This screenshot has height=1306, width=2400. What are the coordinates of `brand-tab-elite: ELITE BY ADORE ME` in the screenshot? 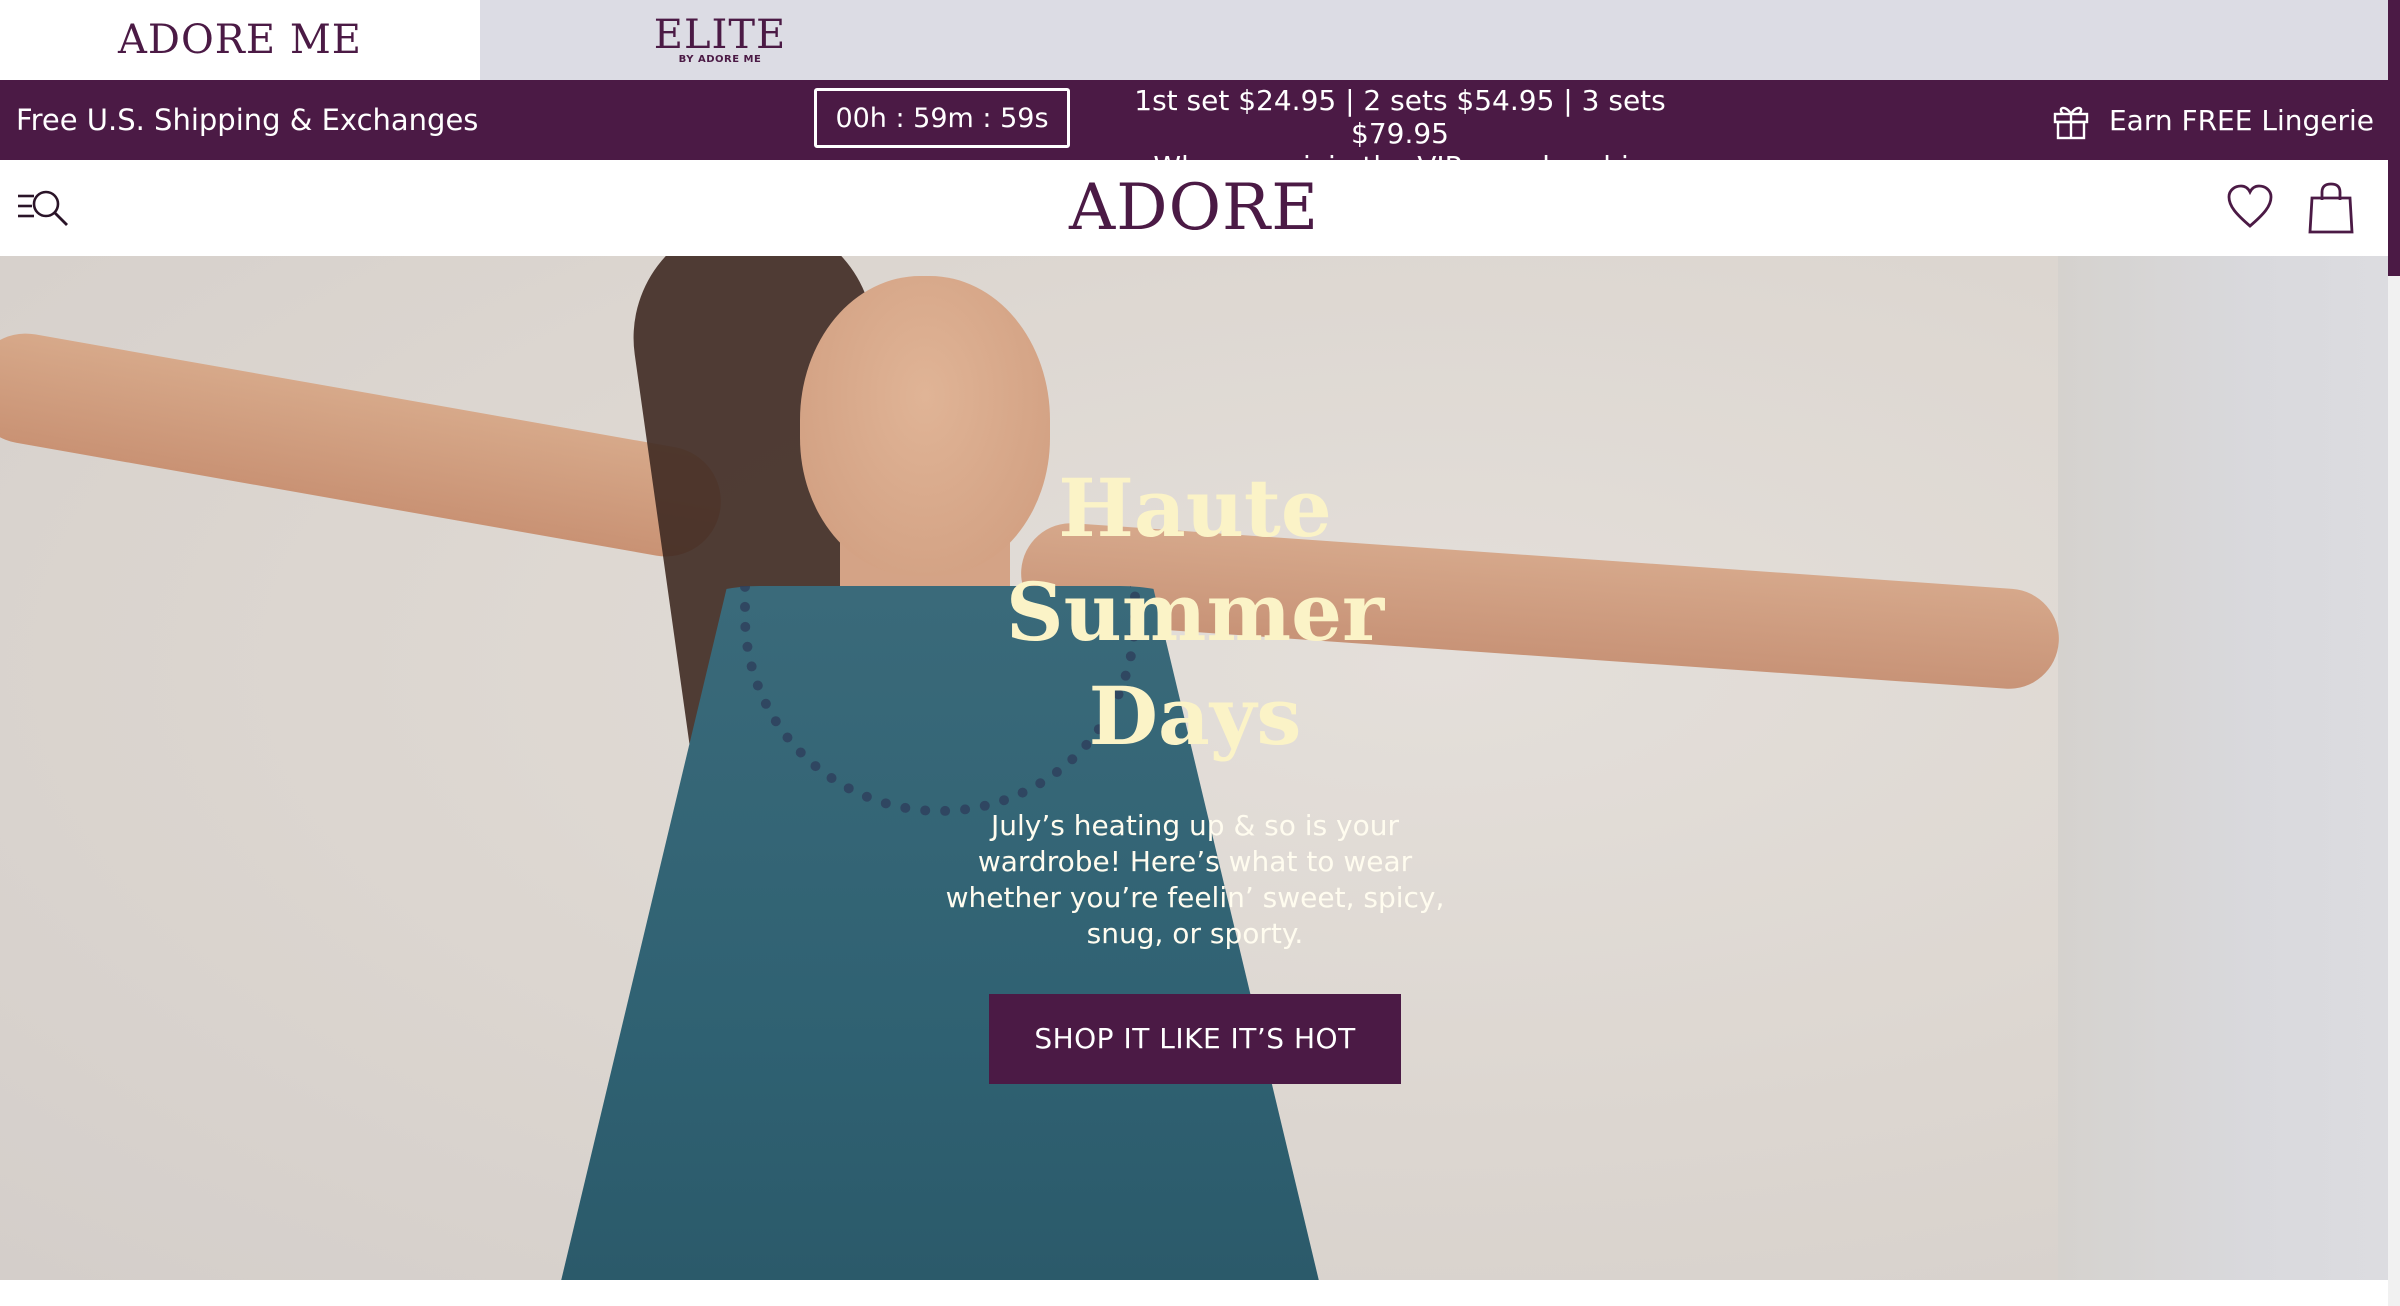 It's located at (720, 40).